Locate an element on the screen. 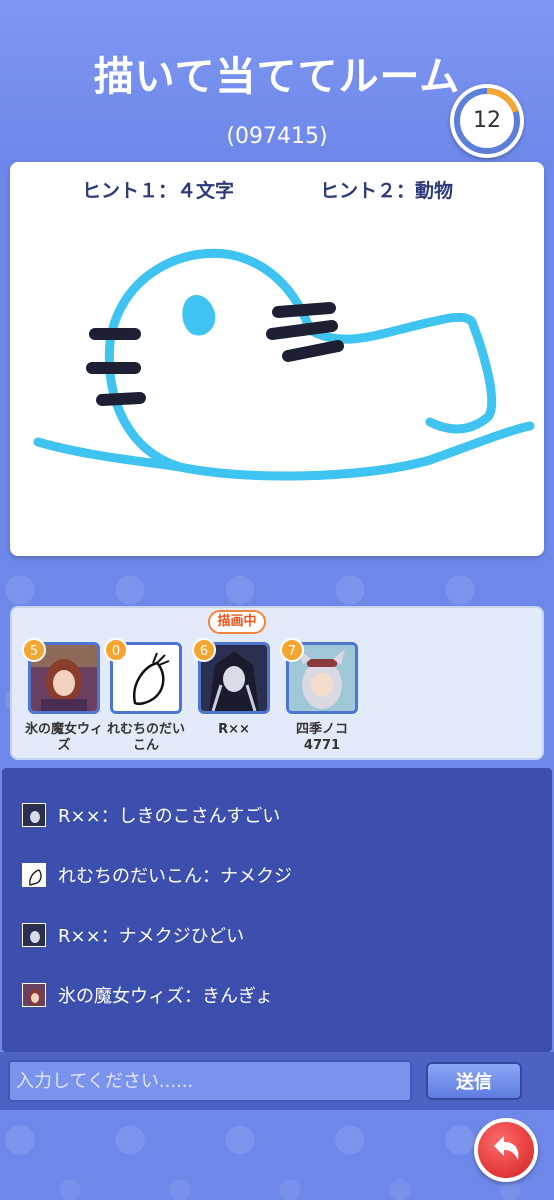 The width and height of the screenshot is (554, 1200). countdown-timer: 12 is located at coordinates (487, 121).